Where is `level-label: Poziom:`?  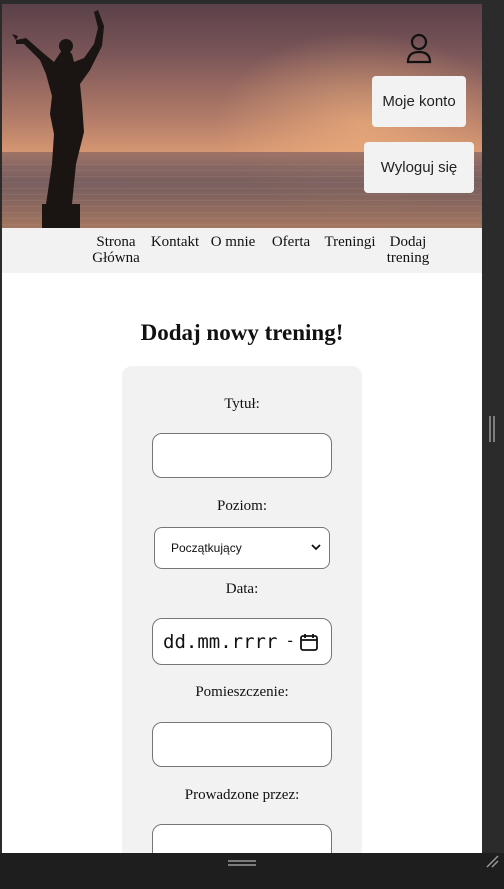 level-label: Poziom: is located at coordinates (241, 506).